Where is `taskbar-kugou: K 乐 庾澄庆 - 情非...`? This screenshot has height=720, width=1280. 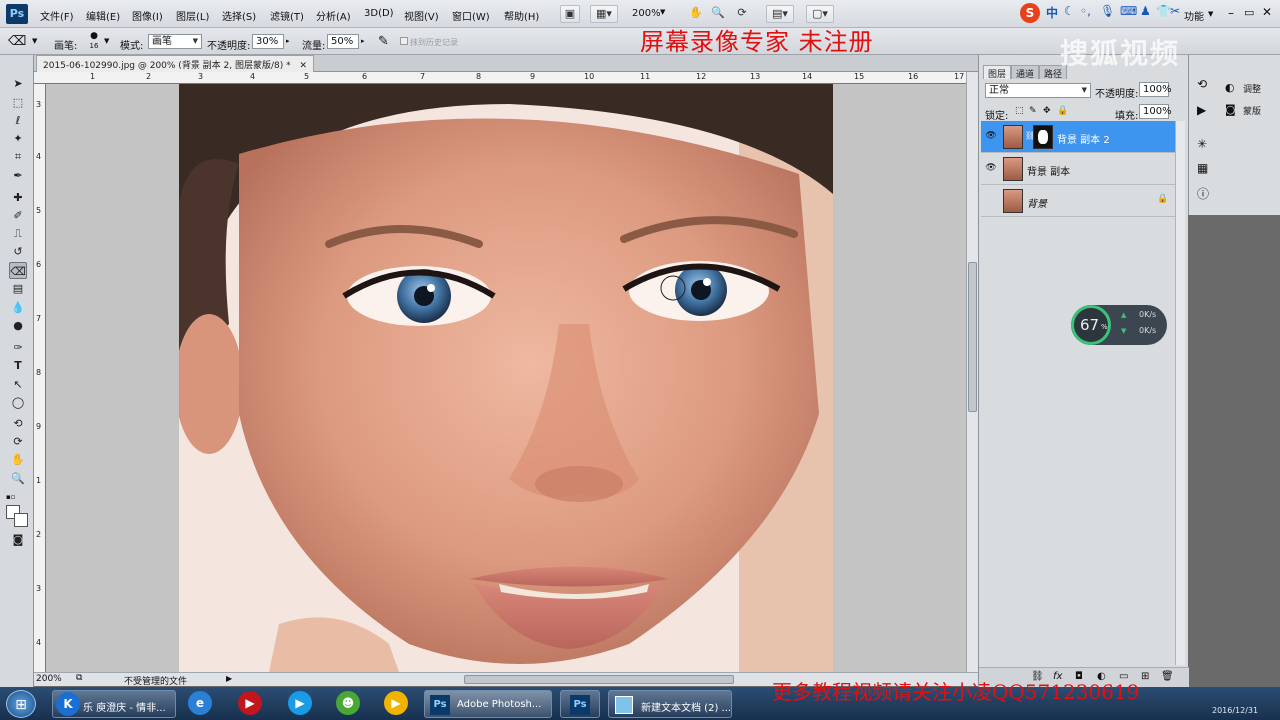 taskbar-kugou: K 乐 庾澄庆 - 情非... is located at coordinates (114, 704).